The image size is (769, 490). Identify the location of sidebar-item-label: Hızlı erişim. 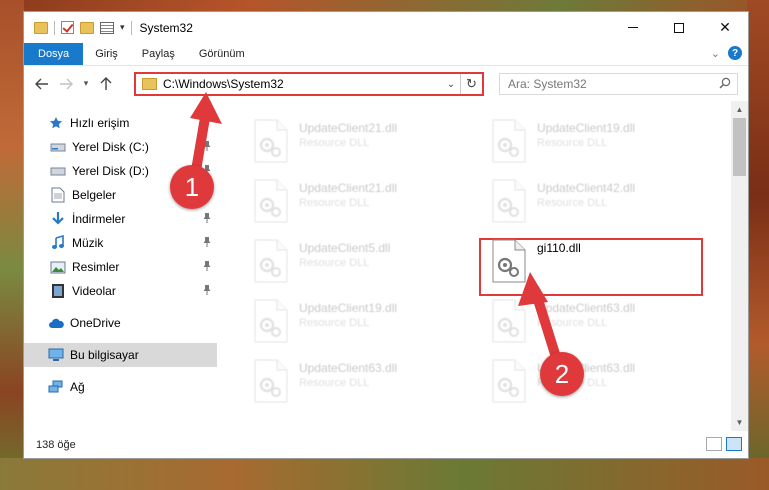
(100, 123).